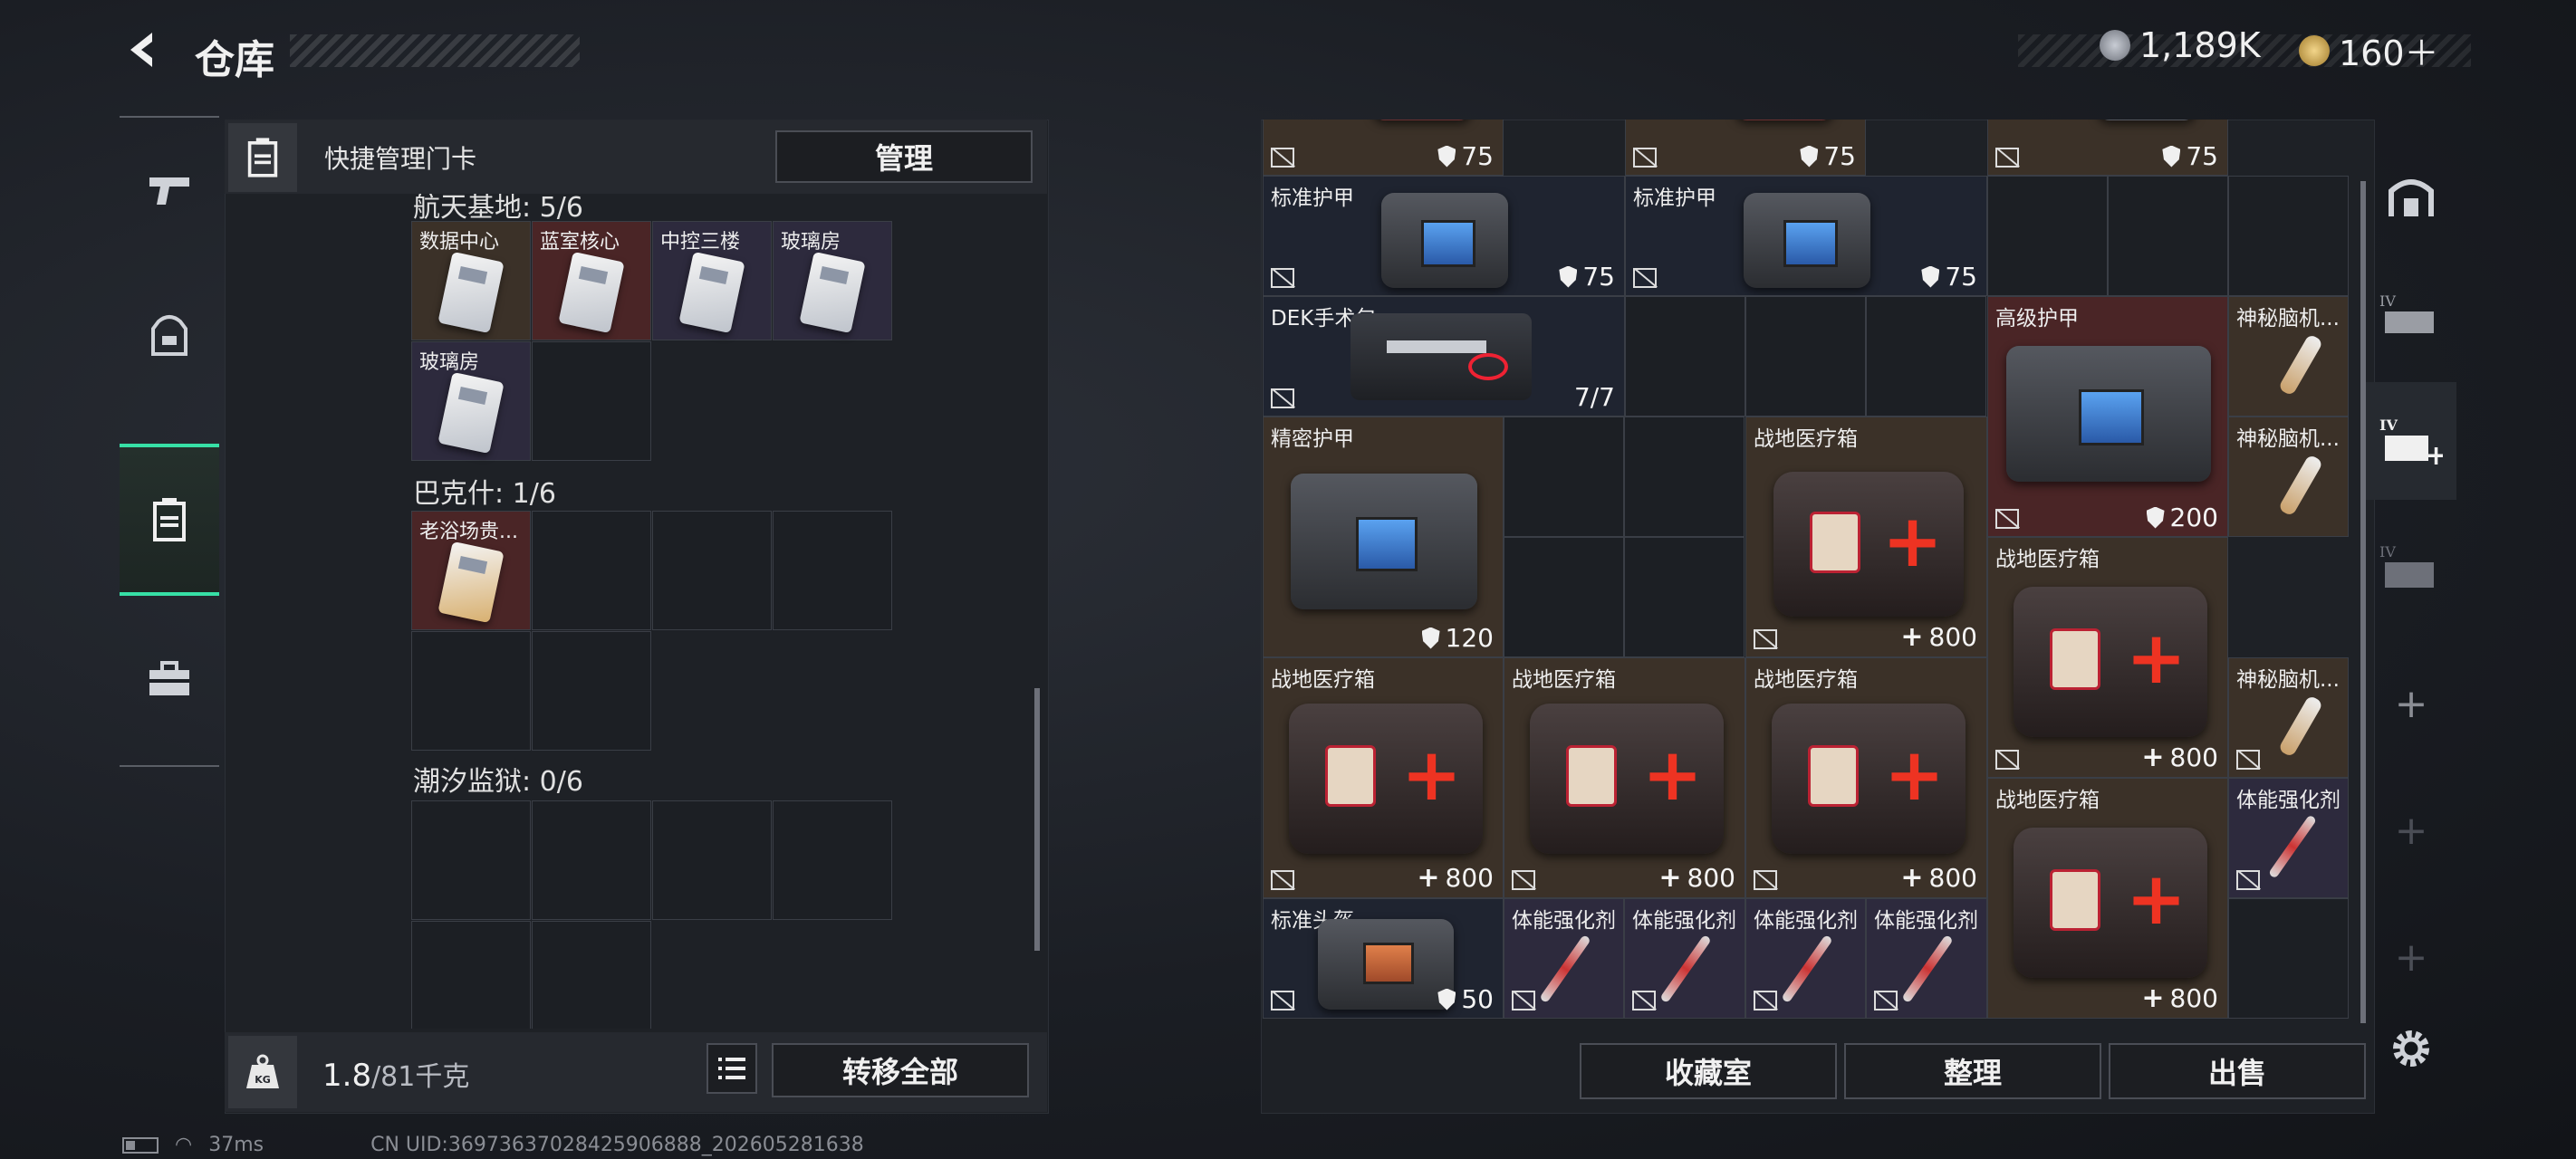  What do you see at coordinates (498, 782) in the screenshot?
I see `section-title-tidal-prison: 潮汐监狱: 0/6` at bounding box center [498, 782].